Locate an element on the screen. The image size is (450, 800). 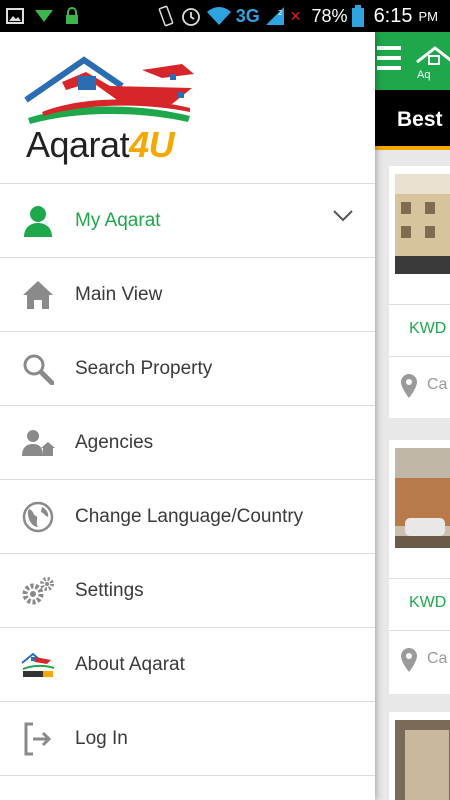
menu-label: Agencies is located at coordinates (114, 442).